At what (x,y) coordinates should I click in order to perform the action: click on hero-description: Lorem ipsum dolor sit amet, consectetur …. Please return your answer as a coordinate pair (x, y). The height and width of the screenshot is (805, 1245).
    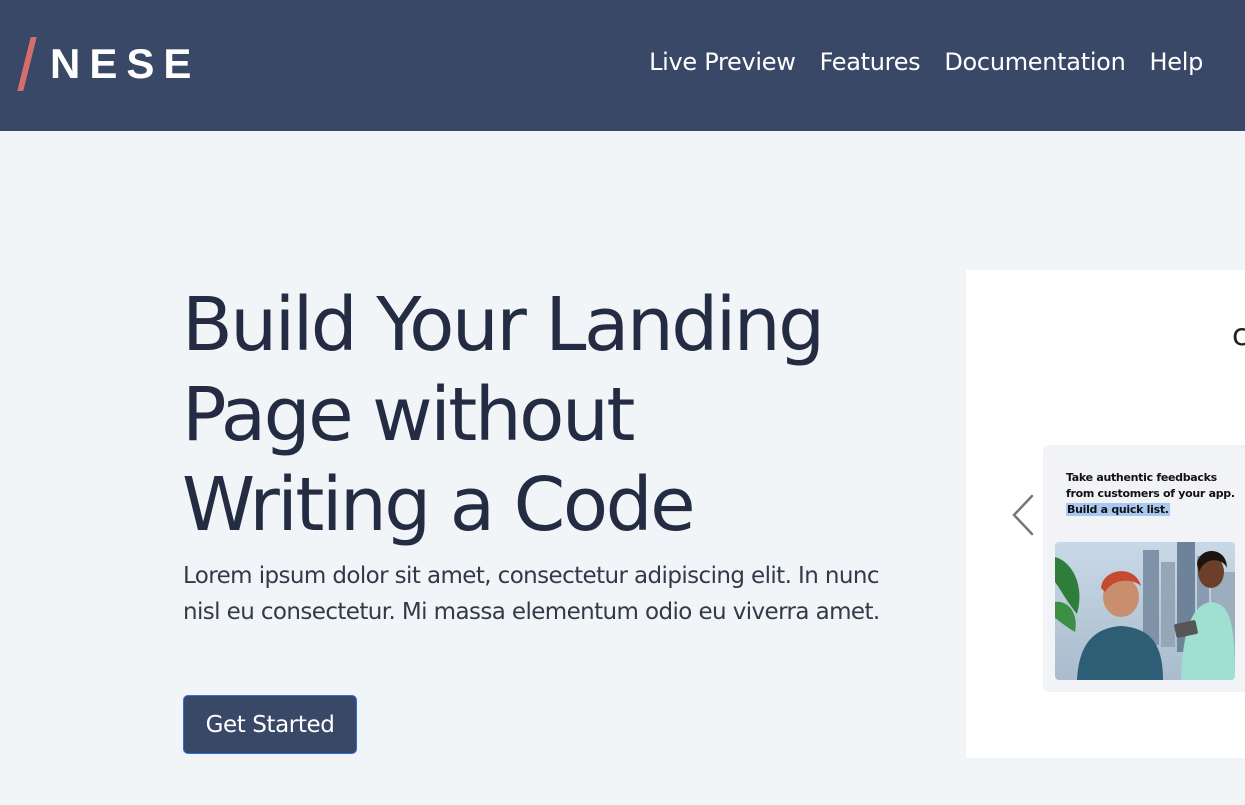
    Looking at the image, I should click on (531, 594).